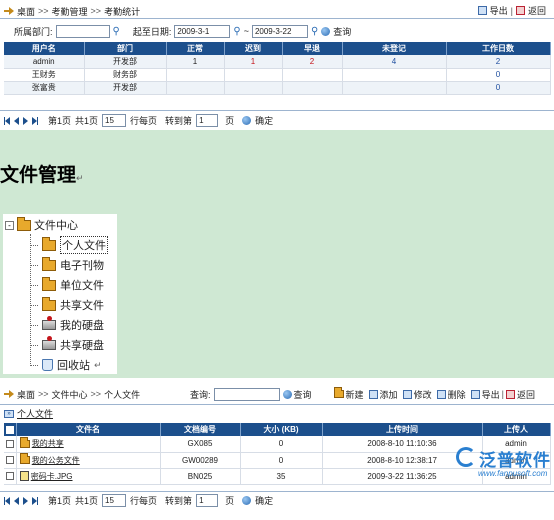  What do you see at coordinates (498, 48) in the screenshot?
I see `column-header: 工作日数` at bounding box center [498, 48].